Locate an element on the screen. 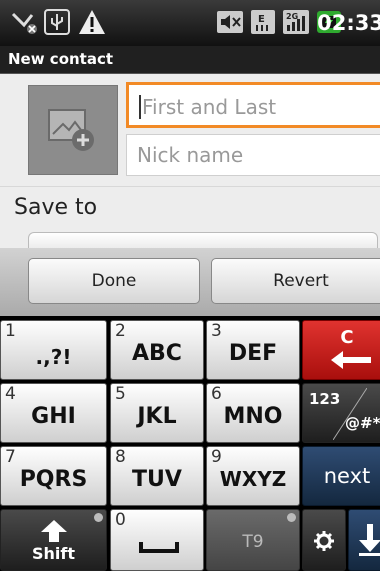 This screenshot has height=571, width=380. key-6: 6 MNO is located at coordinates (253, 413).